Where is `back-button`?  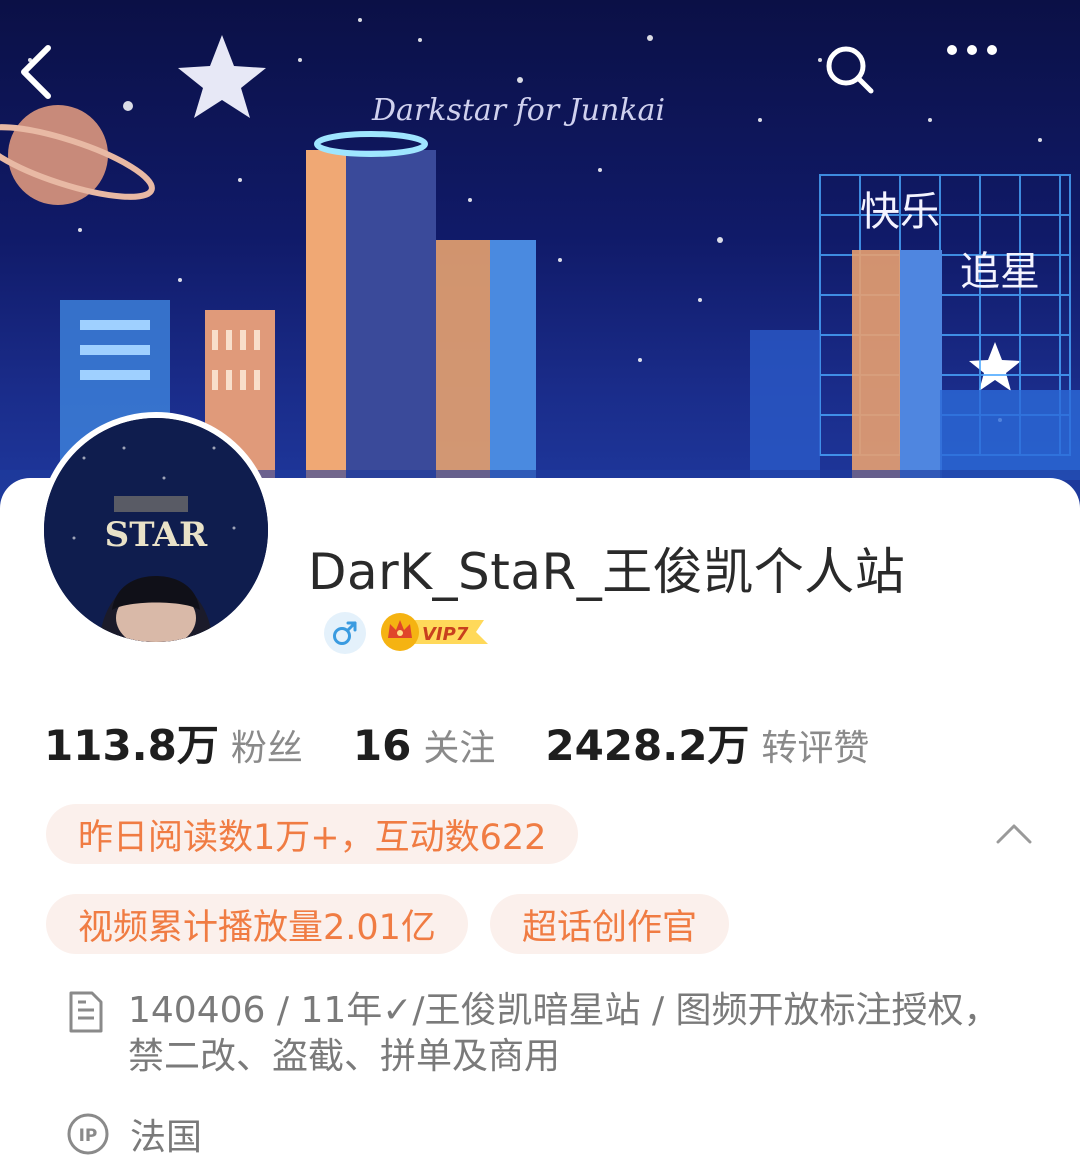 back-button is located at coordinates (59, 87).